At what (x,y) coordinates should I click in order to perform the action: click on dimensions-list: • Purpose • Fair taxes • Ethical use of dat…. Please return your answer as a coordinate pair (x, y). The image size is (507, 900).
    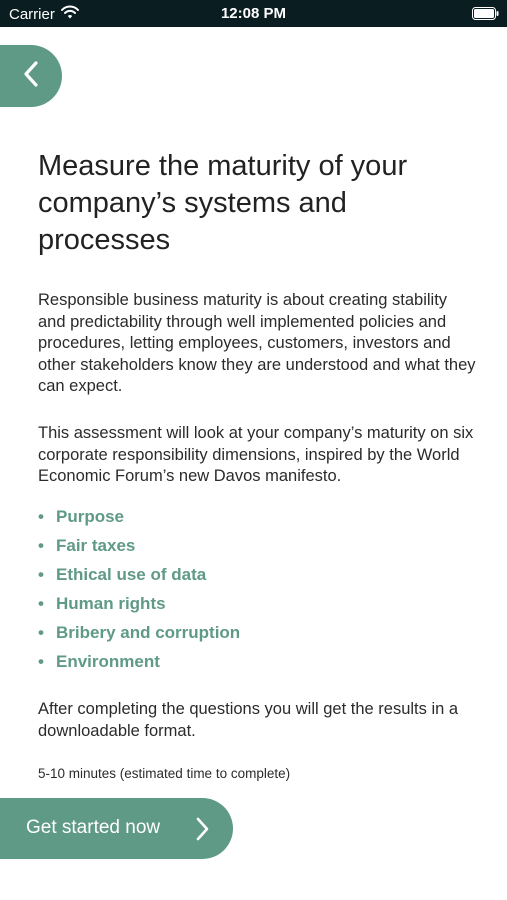
    Looking at the image, I should click on (139, 593).